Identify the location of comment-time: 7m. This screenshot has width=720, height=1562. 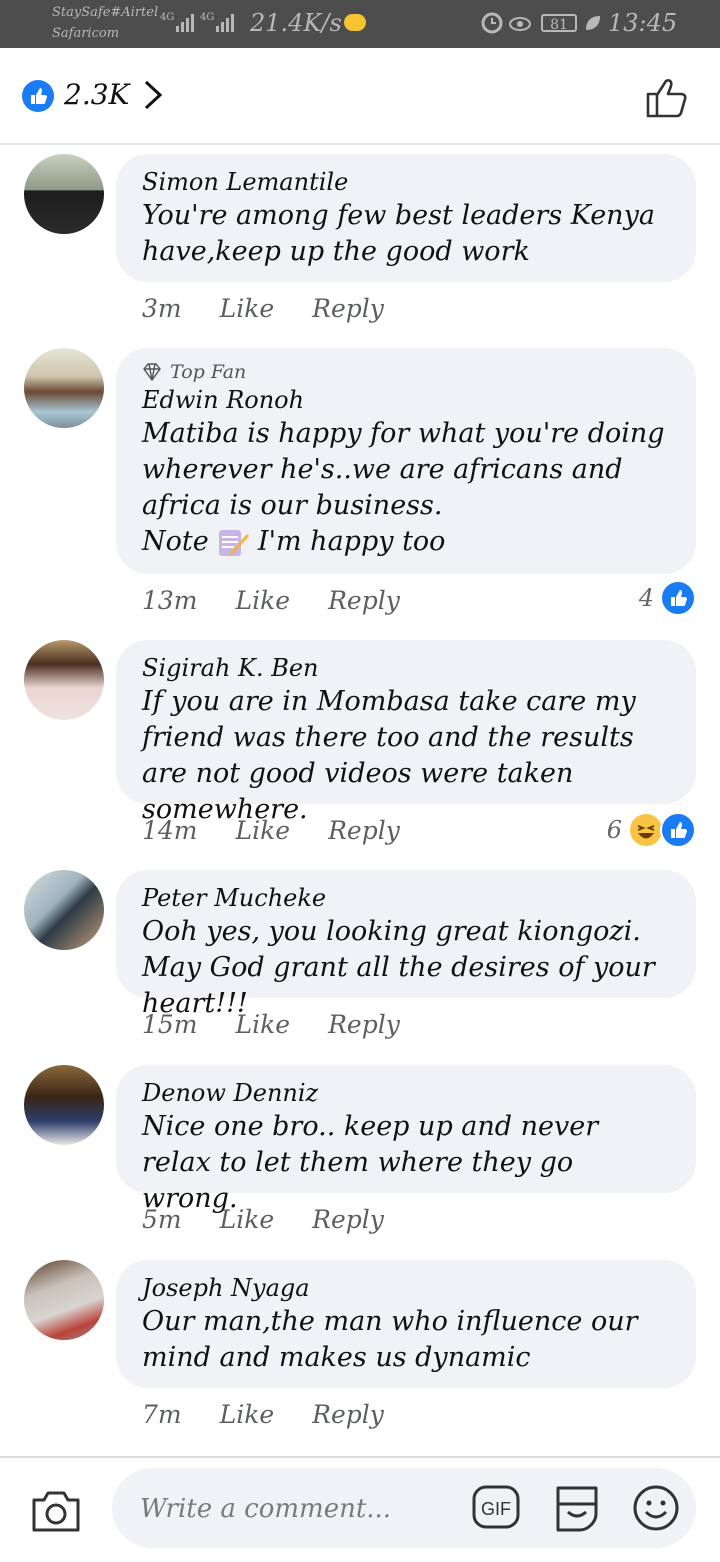
(162, 1414).